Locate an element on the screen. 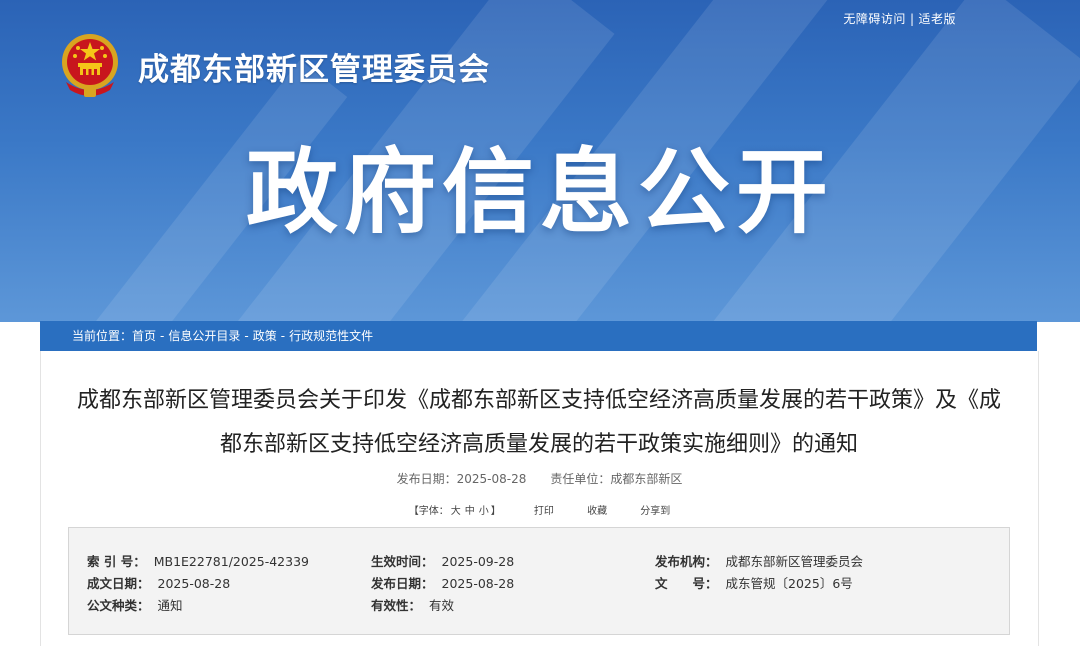  info-row: 公文种类： 通知 有效性： 有效 is located at coordinates (539, 605).